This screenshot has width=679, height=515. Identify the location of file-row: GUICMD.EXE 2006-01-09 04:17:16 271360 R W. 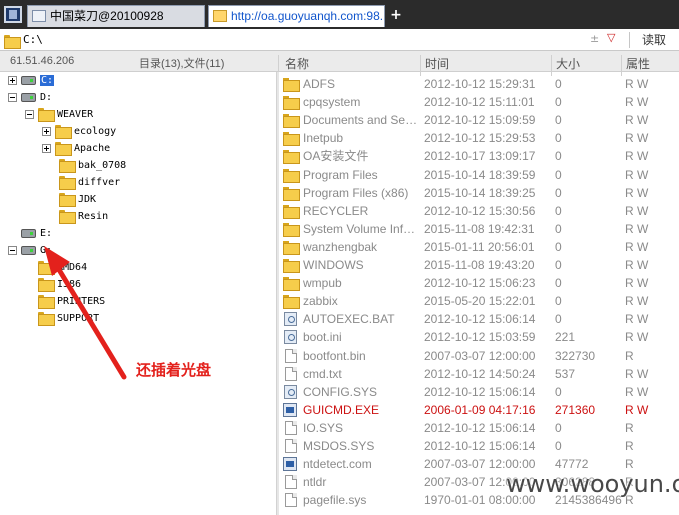
(479, 410).